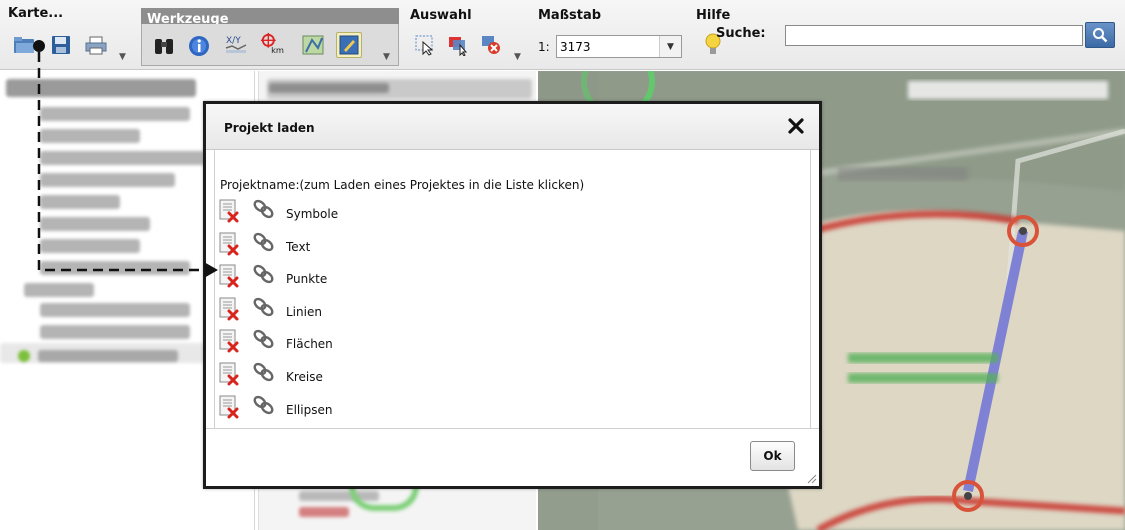 Image resolution: width=1125 pixels, height=530 pixels. I want to click on scale-value: 3173, so click(608, 47).